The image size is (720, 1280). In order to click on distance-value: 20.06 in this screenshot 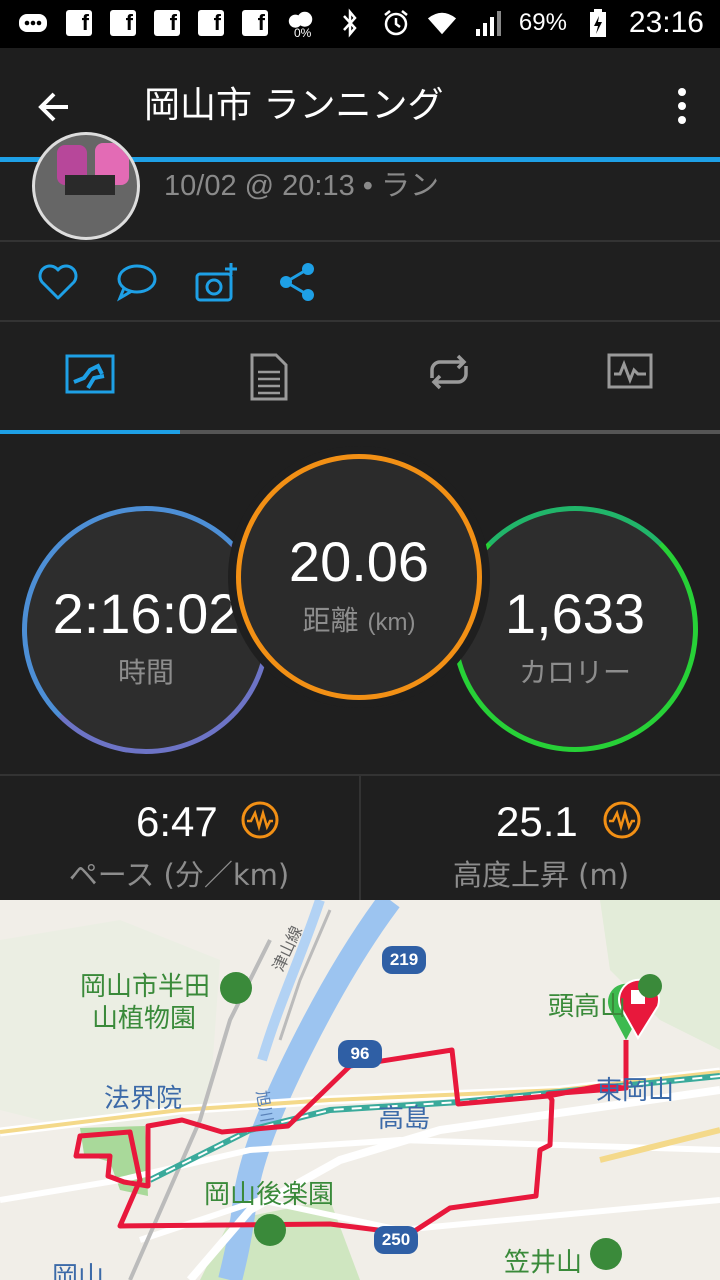, I will do `click(359, 561)`.